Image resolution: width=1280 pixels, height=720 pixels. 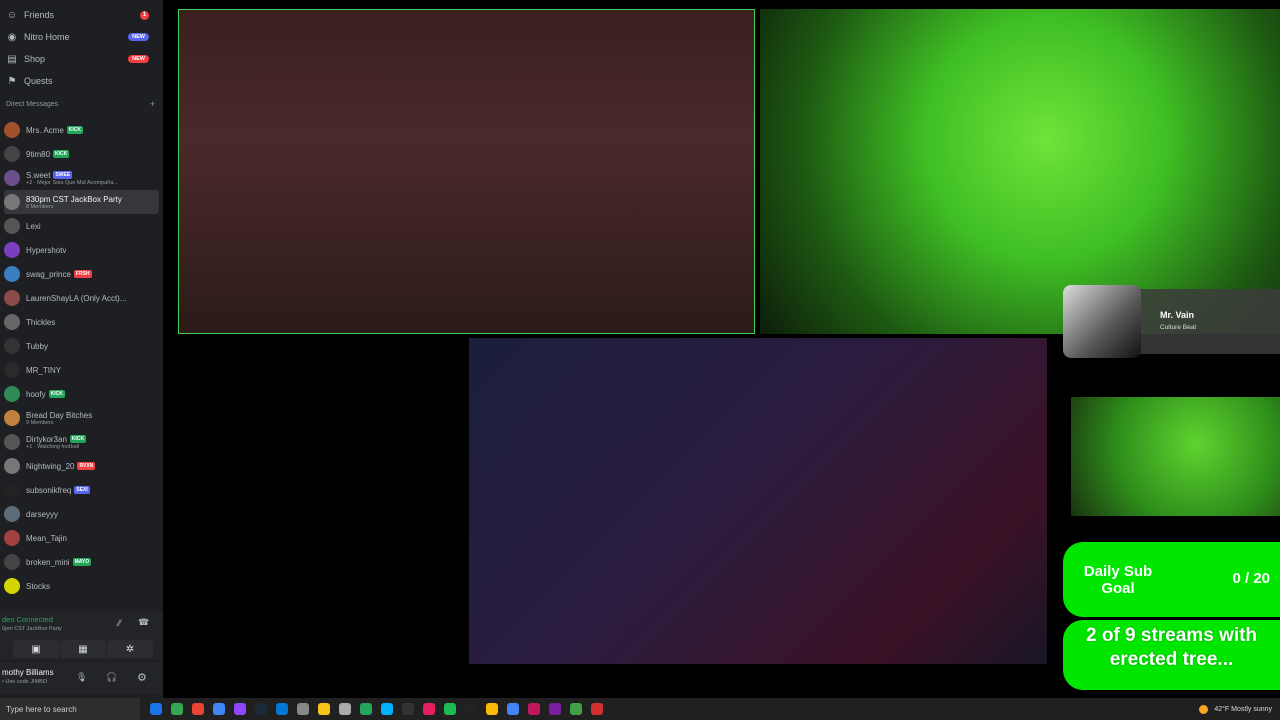 I want to click on dm-text: hoofy KICK, so click(x=45, y=394).